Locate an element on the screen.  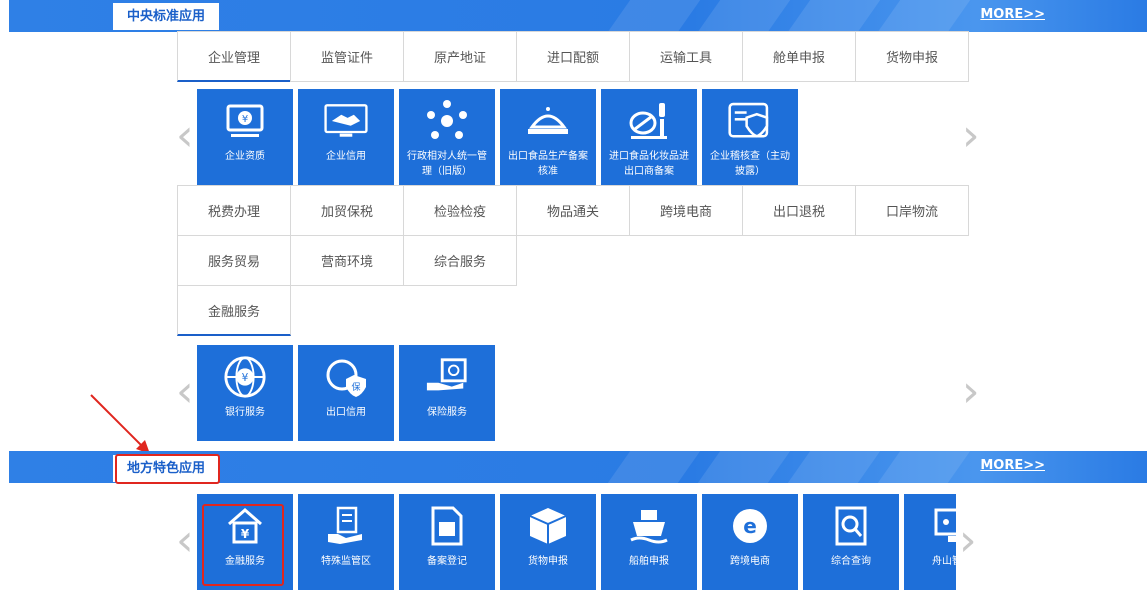
tile-label: 跨境电商 is located at coordinates (750, 561).